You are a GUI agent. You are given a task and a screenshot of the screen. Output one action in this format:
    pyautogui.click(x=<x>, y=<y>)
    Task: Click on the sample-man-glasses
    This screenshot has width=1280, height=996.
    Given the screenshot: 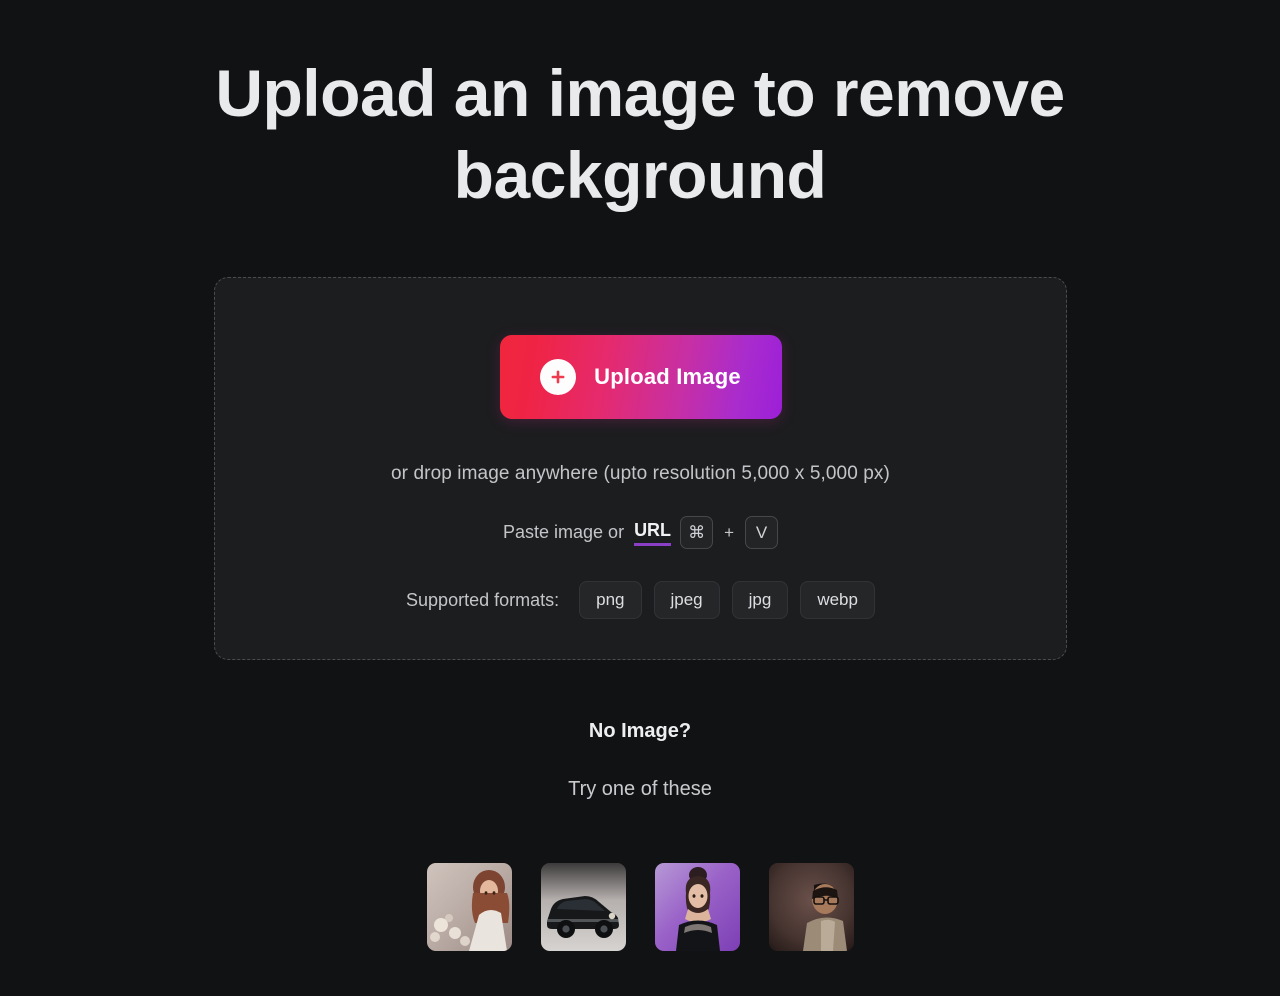 What is the action you would take?
    pyautogui.click(x=811, y=907)
    